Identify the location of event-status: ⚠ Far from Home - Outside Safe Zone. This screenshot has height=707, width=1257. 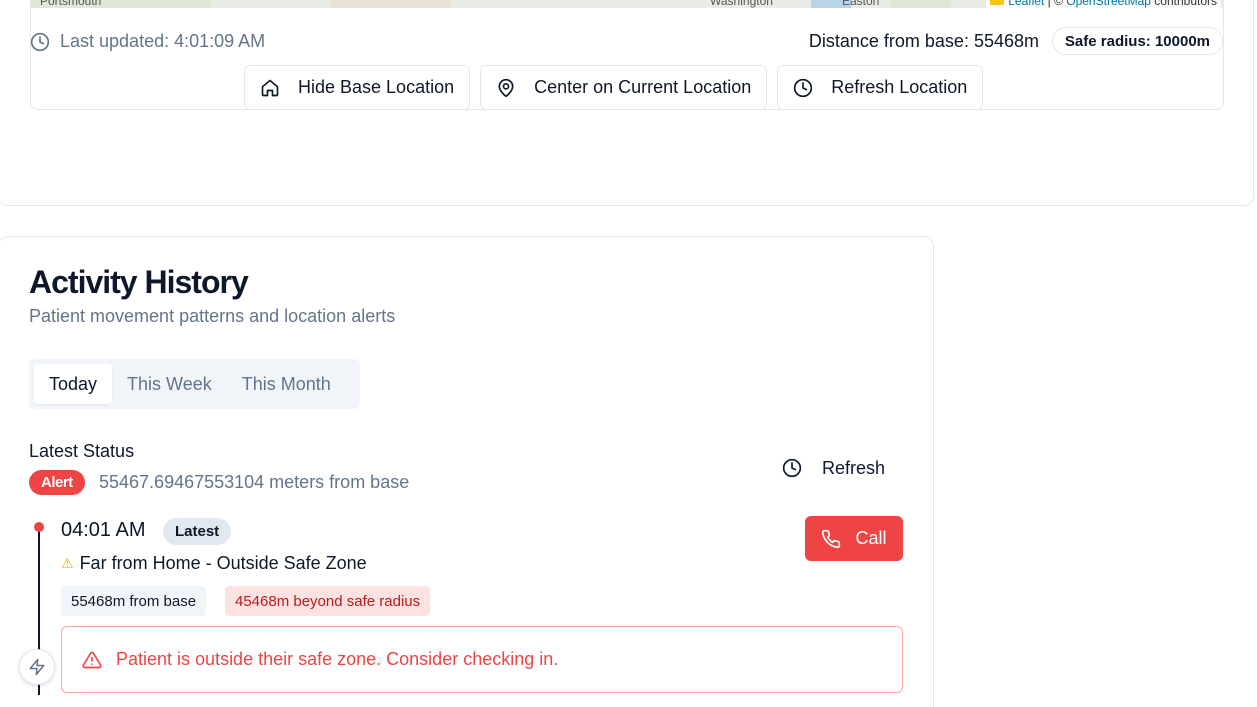
(214, 563).